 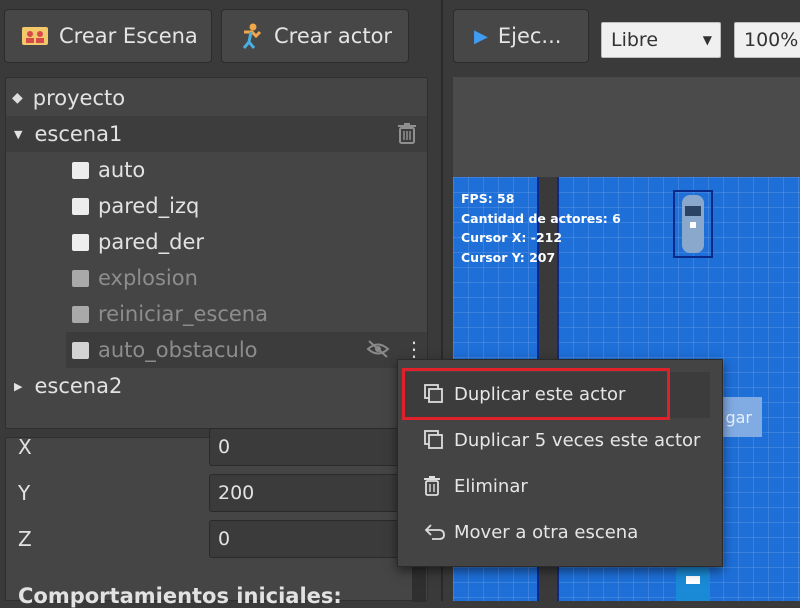 What do you see at coordinates (540, 394) in the screenshot?
I see `menu-item-label: Duplicar este actor` at bounding box center [540, 394].